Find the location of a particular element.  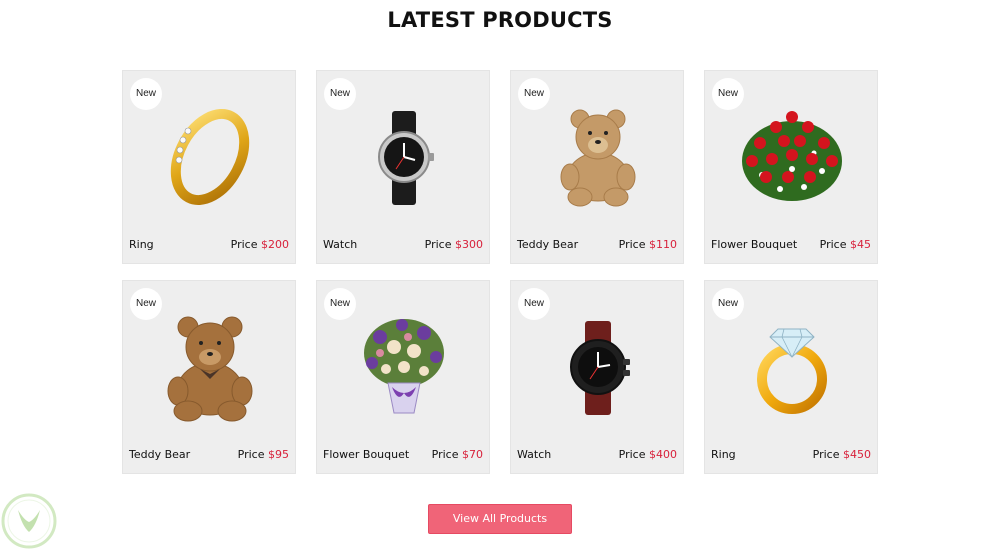

flower-vase-icon is located at coordinates (404, 367).